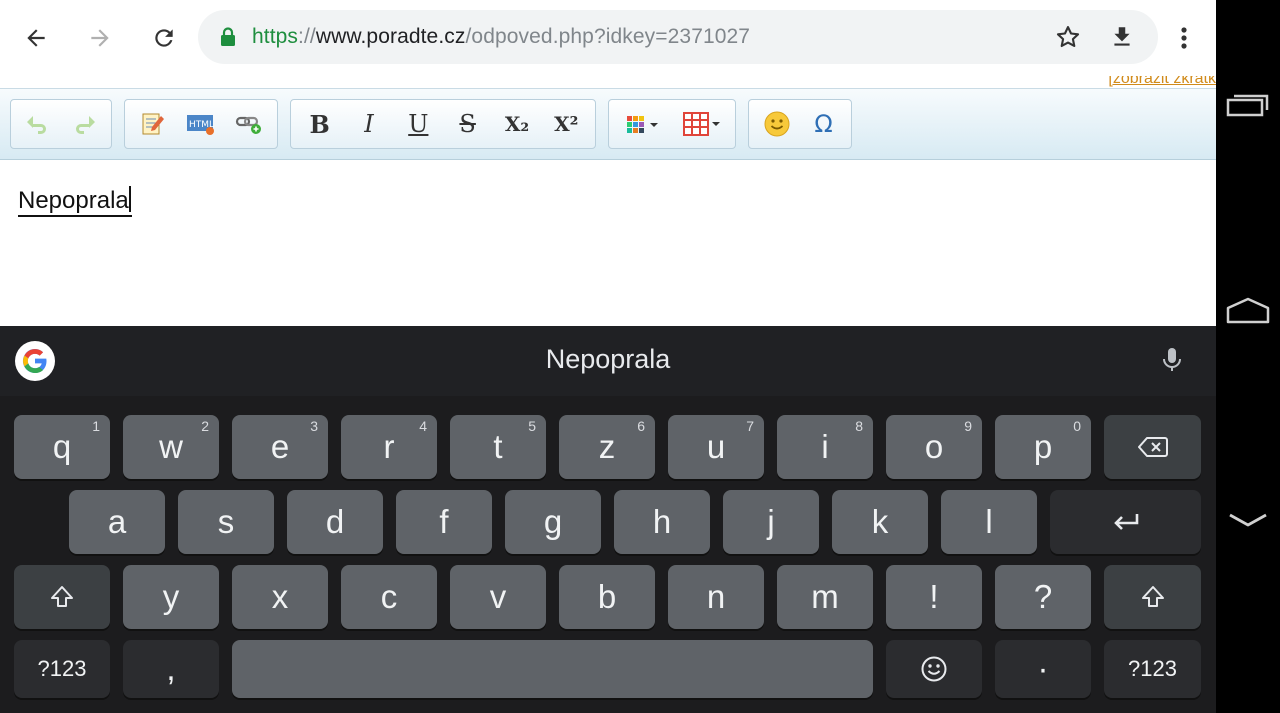 This screenshot has width=1280, height=713. What do you see at coordinates (117, 522) in the screenshot?
I see `key-a: a` at bounding box center [117, 522].